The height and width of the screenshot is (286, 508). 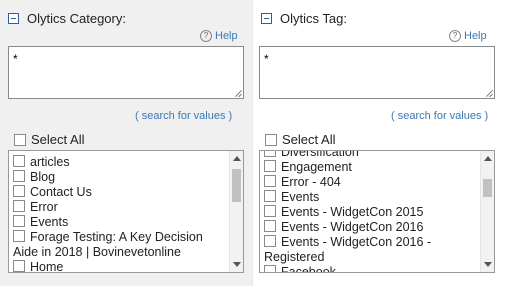 What do you see at coordinates (236, 211) in the screenshot?
I see `category-scrollbar` at bounding box center [236, 211].